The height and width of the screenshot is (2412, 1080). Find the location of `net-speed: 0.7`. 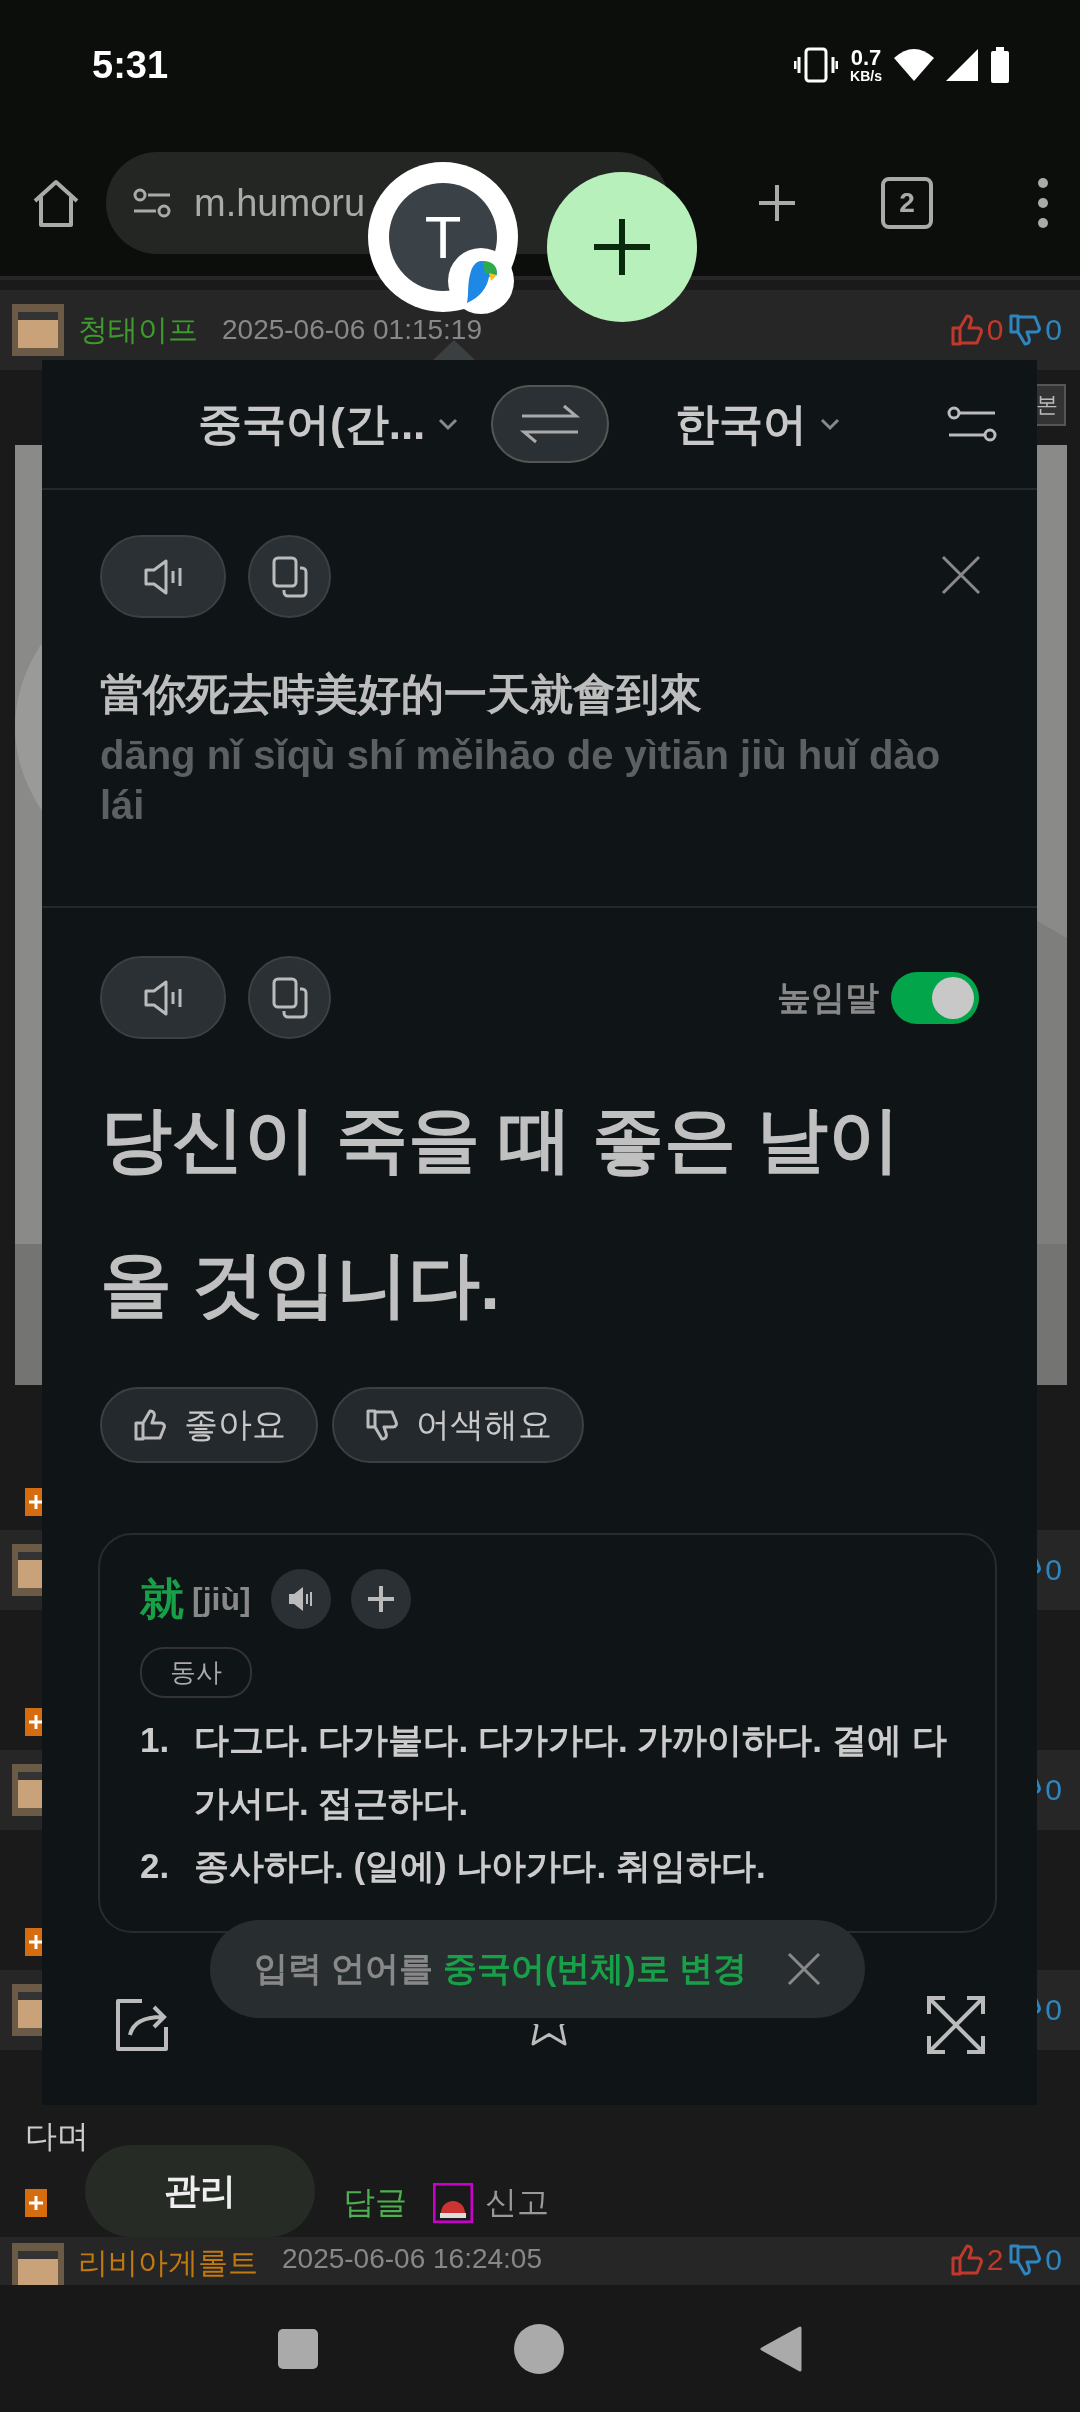

net-speed: 0.7 is located at coordinates (866, 58).